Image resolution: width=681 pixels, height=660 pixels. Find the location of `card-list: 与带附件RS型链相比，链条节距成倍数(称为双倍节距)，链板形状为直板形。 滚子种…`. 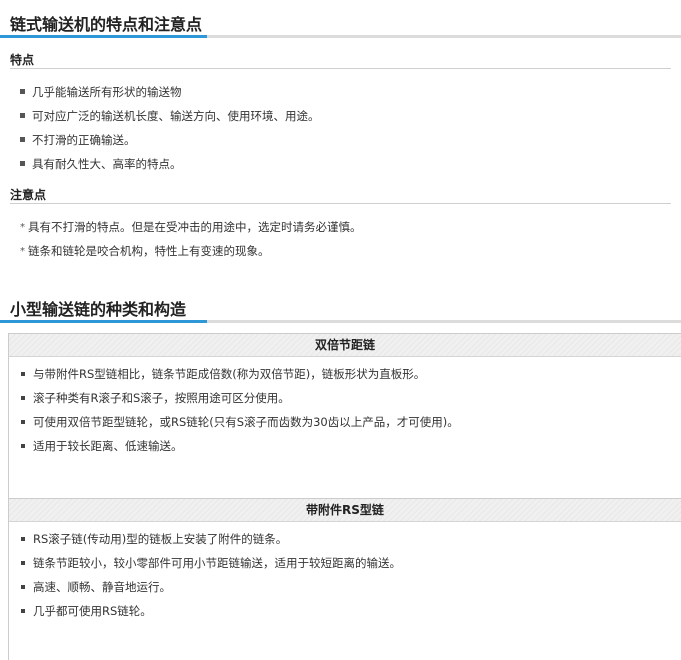

card-list: 与带附件RS型链相比，链条节距成倍数(称为双倍节距)，链板形状为直板形。 滚子种… is located at coordinates (345, 414).